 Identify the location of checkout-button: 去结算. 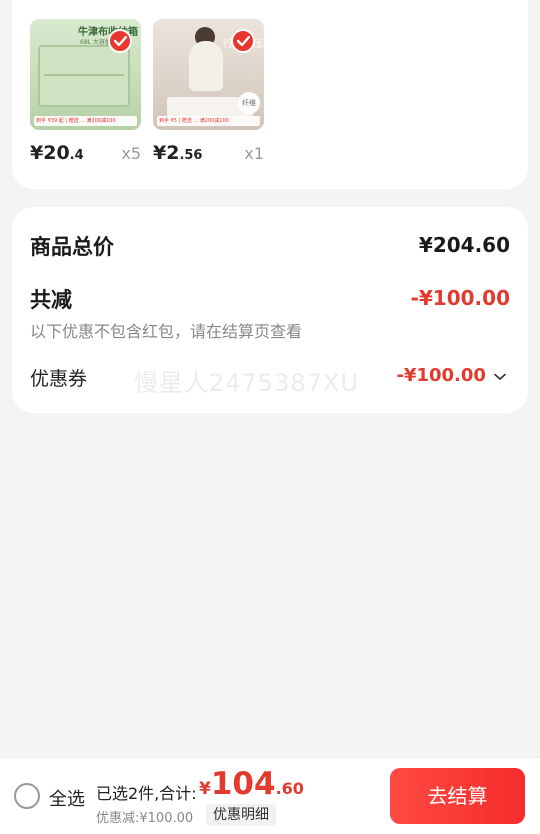
(457, 796).